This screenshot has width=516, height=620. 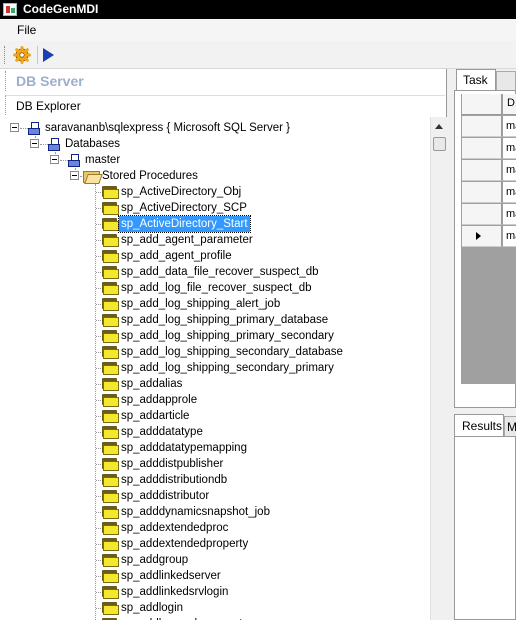 What do you see at coordinates (510, 426) in the screenshot?
I see `tab-messages: M` at bounding box center [510, 426].